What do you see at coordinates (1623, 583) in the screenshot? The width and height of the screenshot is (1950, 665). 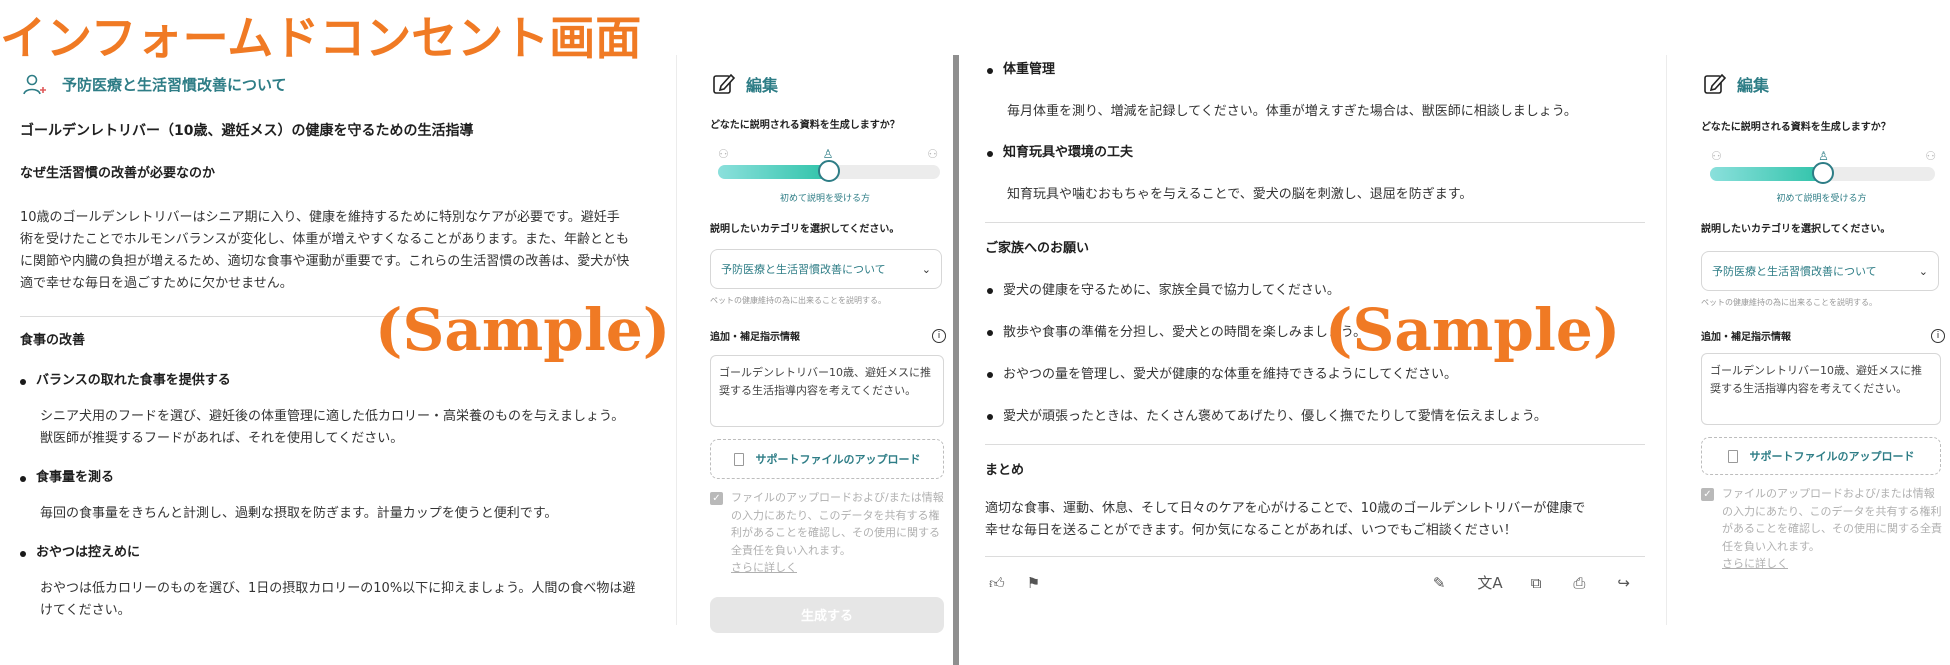 I see `share-icon: ↪` at bounding box center [1623, 583].